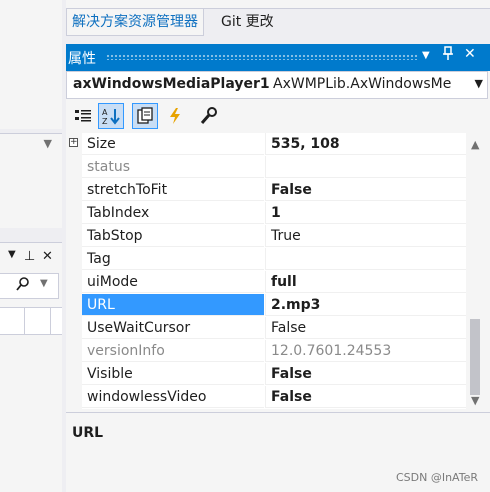 The height and width of the screenshot is (492, 490). What do you see at coordinates (475, 144) in the screenshot?
I see `scroll-up-icon: ▲` at bounding box center [475, 144].